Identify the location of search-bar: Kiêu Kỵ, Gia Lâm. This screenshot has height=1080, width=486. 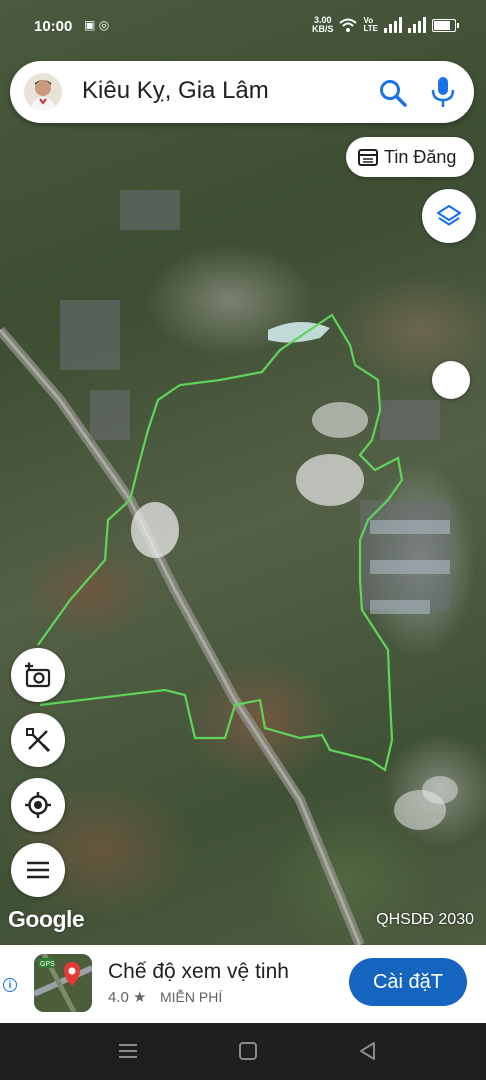
(242, 92).